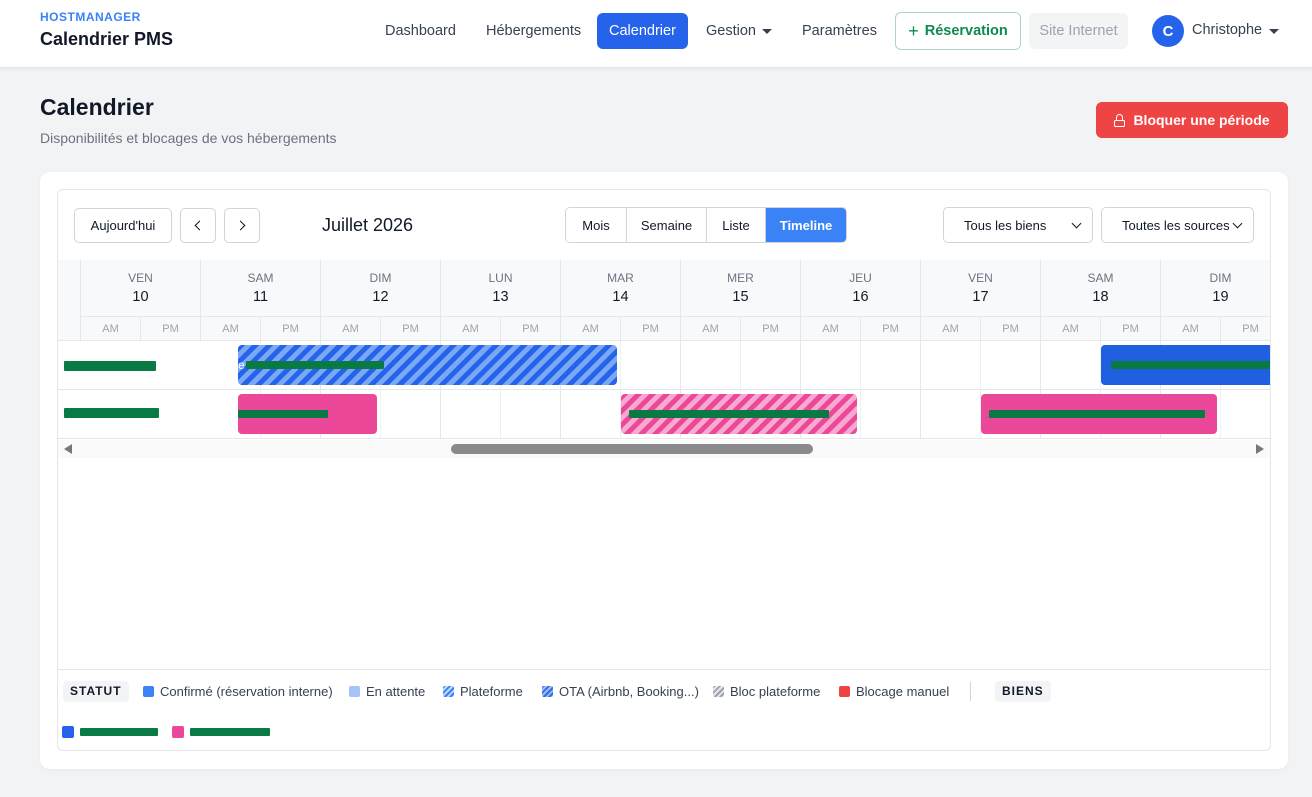  Describe the element at coordinates (1100, 288) in the screenshot. I see `day-header: SAM 18` at that location.